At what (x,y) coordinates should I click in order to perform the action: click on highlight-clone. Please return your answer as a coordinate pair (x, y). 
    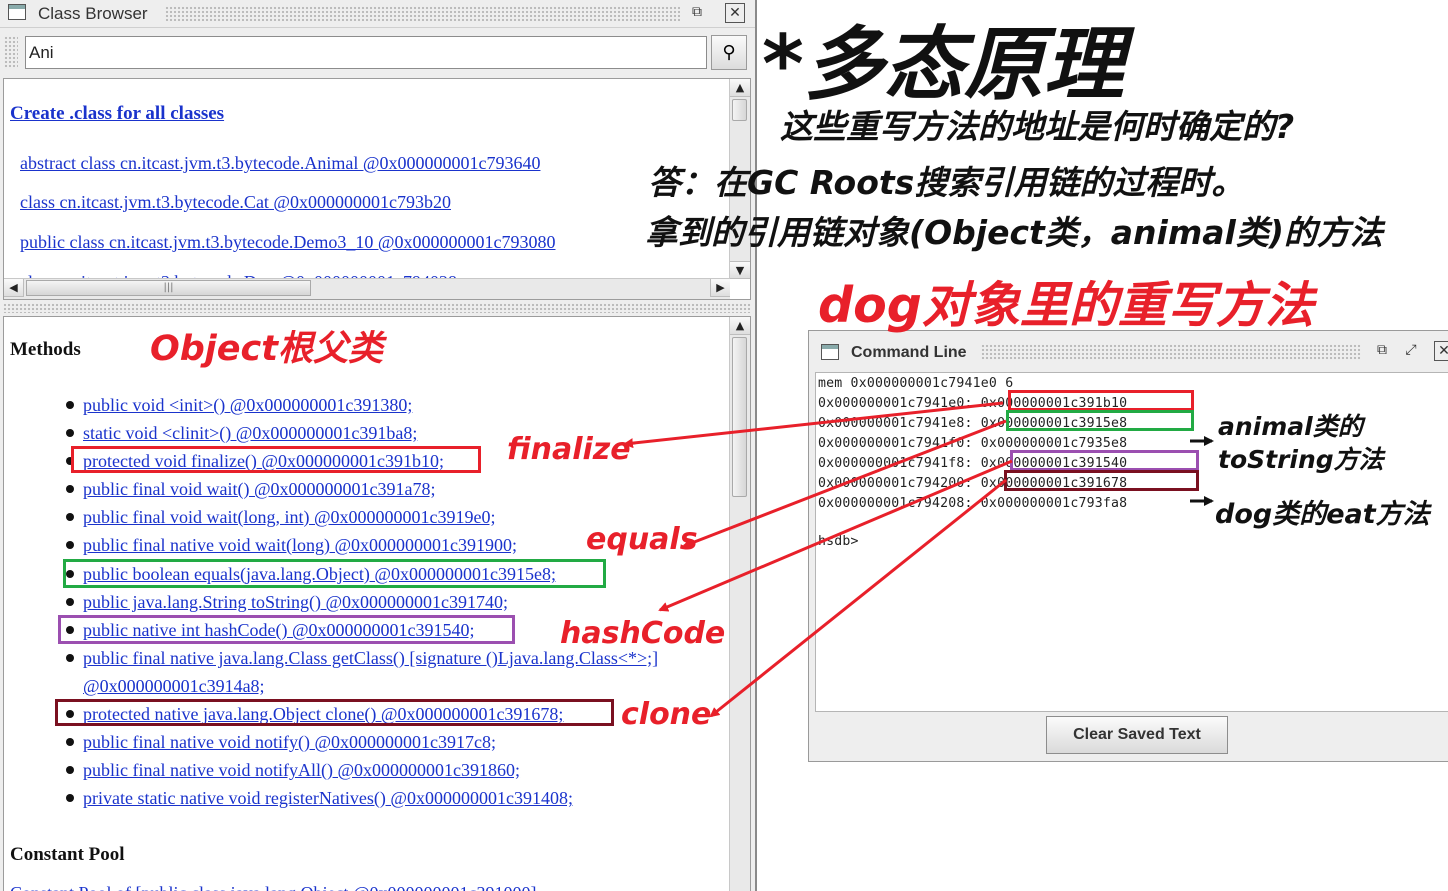
    Looking at the image, I should click on (334, 712).